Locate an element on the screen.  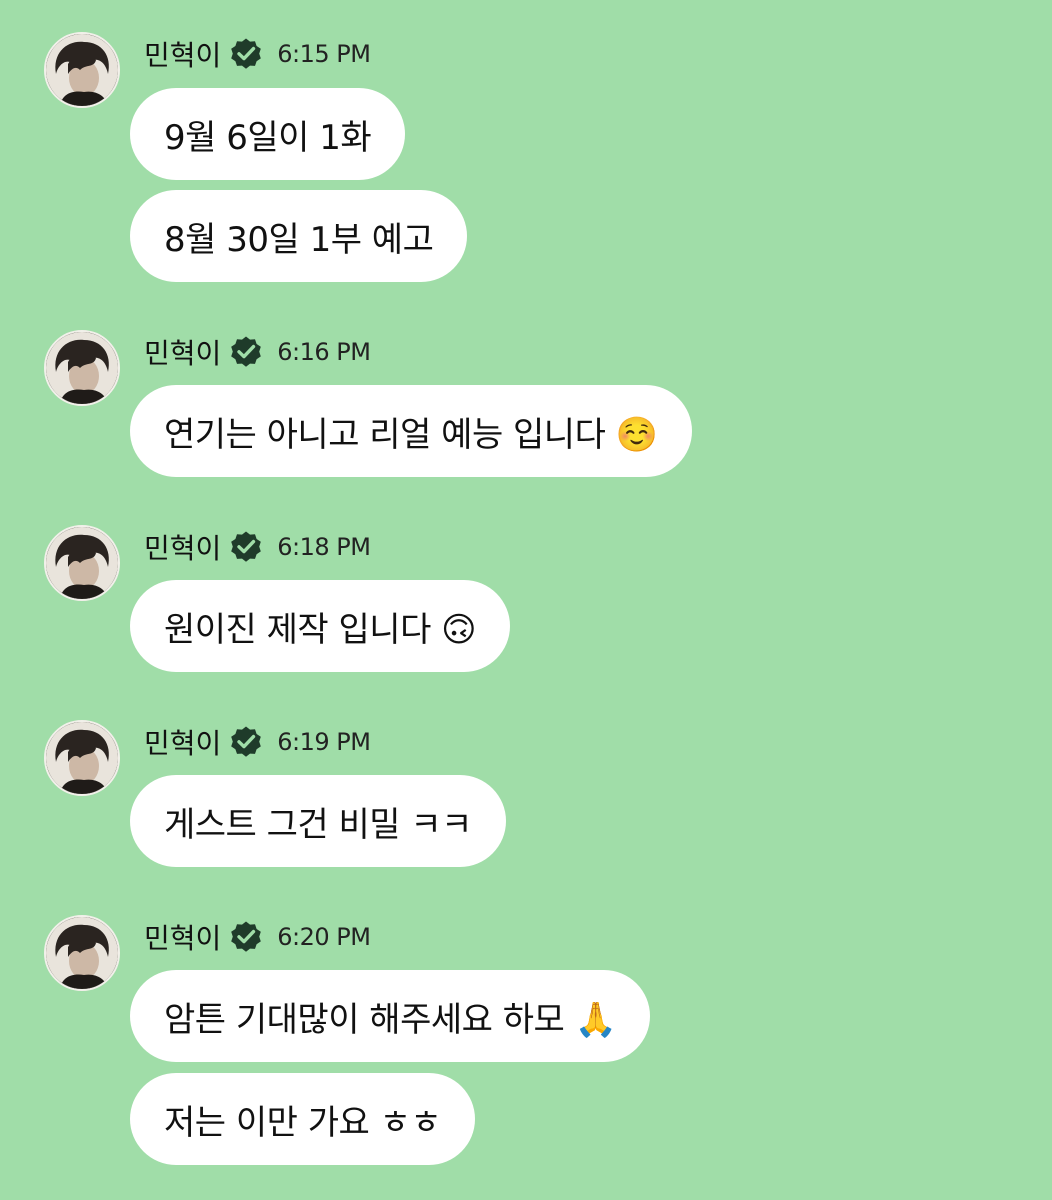
message-text: 저는 이만 가요 ㅎㅎ is located at coordinates (303, 1122).